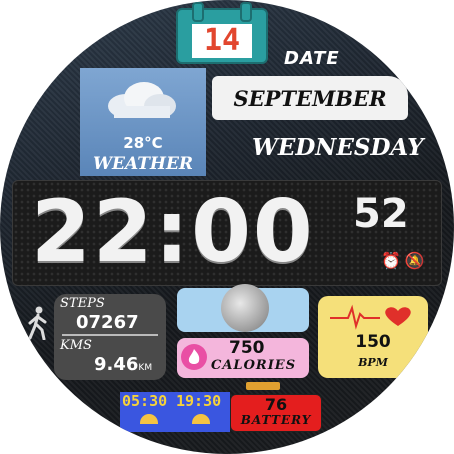 The height and width of the screenshot is (454, 454). What do you see at coordinates (142, 100) in the screenshot?
I see `cloud-icon` at bounding box center [142, 100].